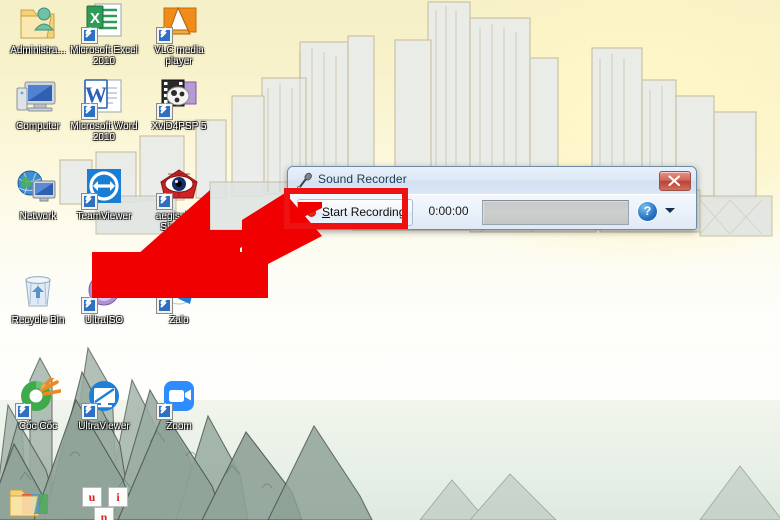 The image size is (780, 520). What do you see at coordinates (104, 513) in the screenshot?
I see `unikey-key-n: n` at bounding box center [104, 513].